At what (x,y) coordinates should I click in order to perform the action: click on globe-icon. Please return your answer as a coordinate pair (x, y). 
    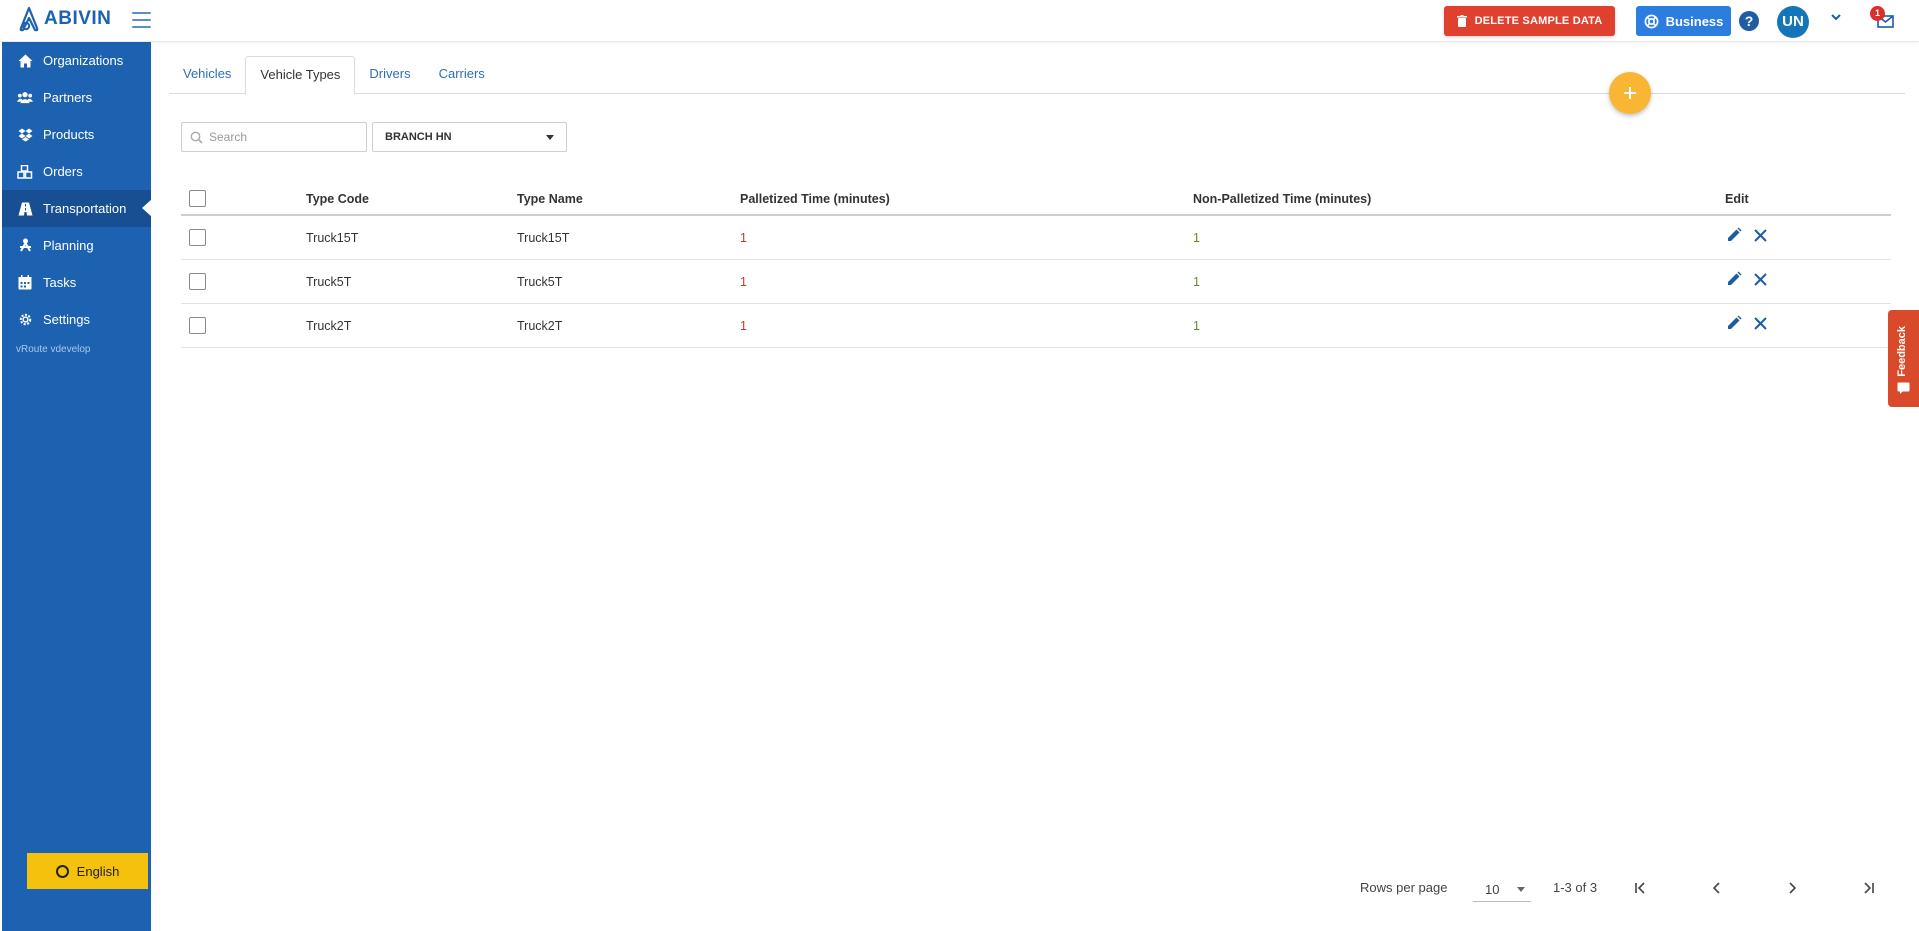
    Looking at the image, I should click on (62, 871).